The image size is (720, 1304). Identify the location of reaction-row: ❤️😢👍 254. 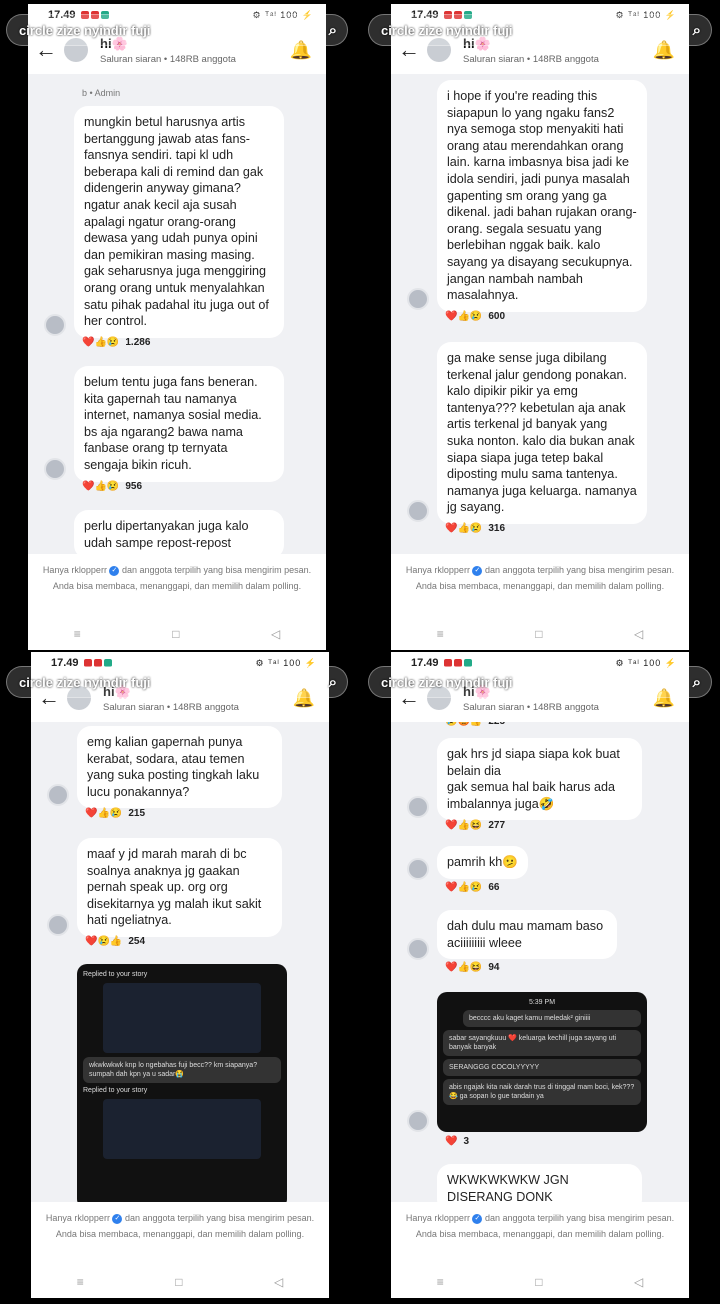
(115, 941).